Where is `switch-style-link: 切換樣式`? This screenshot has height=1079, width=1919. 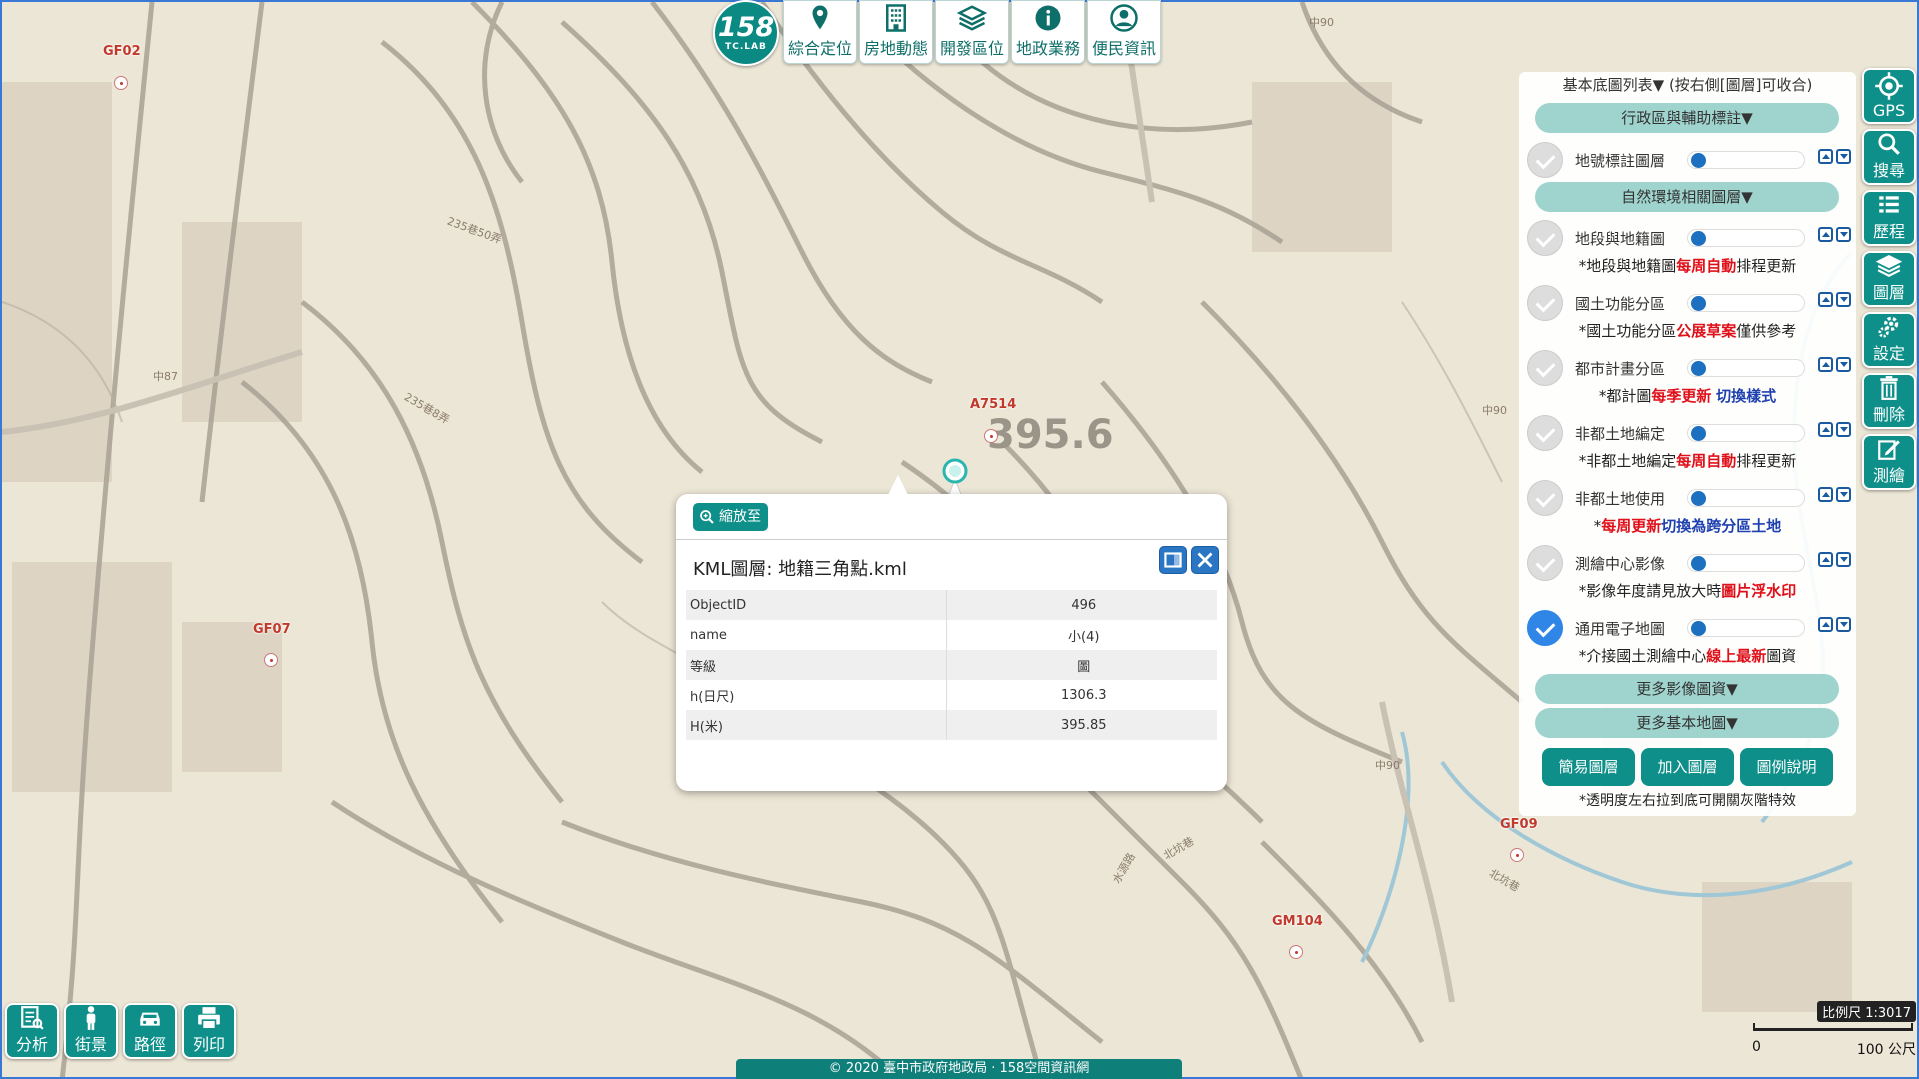 switch-style-link: 切換樣式 is located at coordinates (1746, 396).